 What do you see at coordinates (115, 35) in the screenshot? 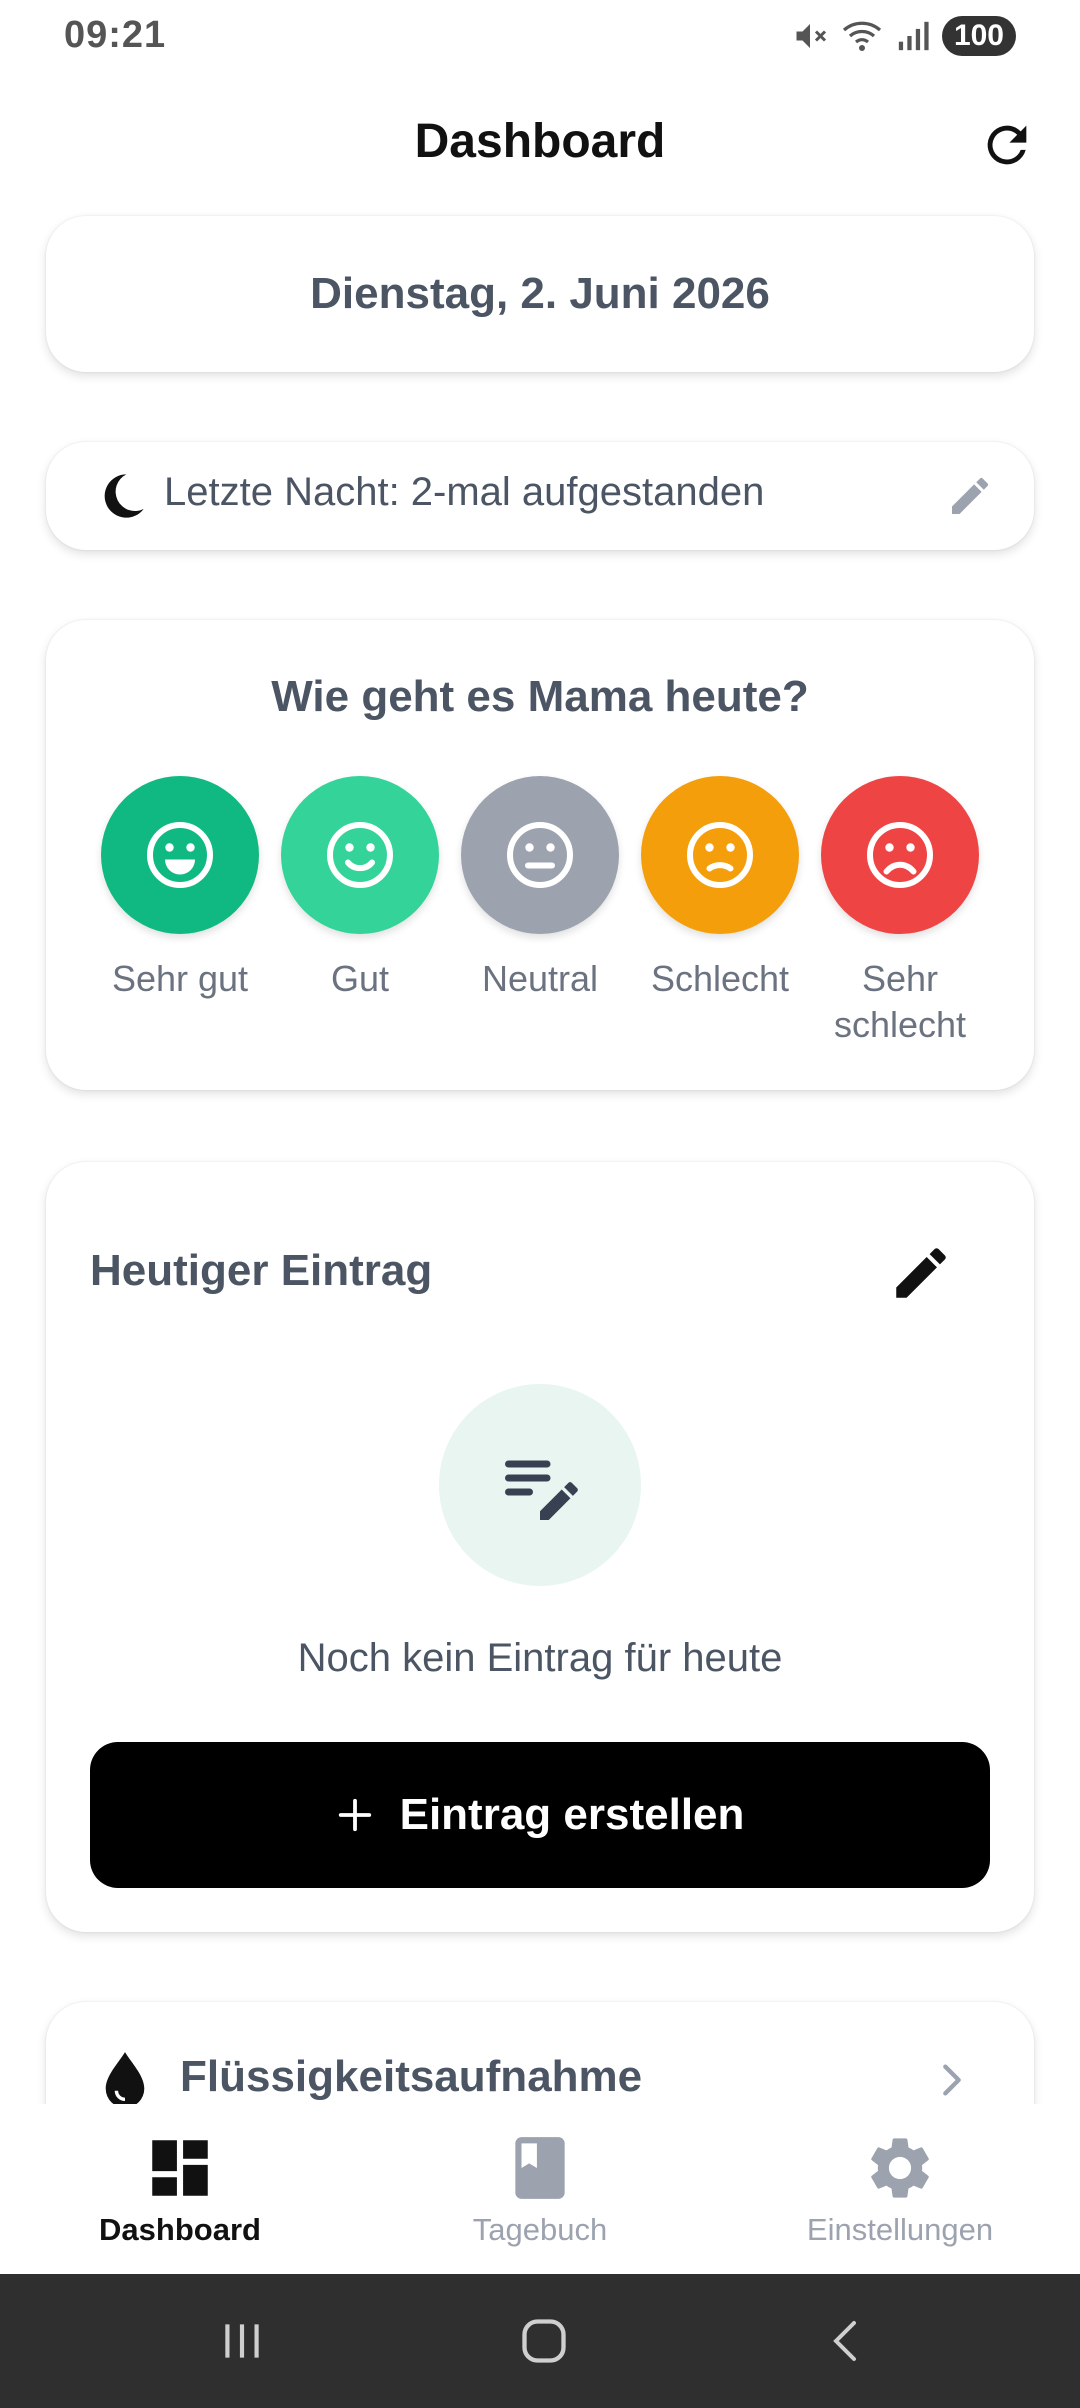
I see `status-time: 09:21` at bounding box center [115, 35].